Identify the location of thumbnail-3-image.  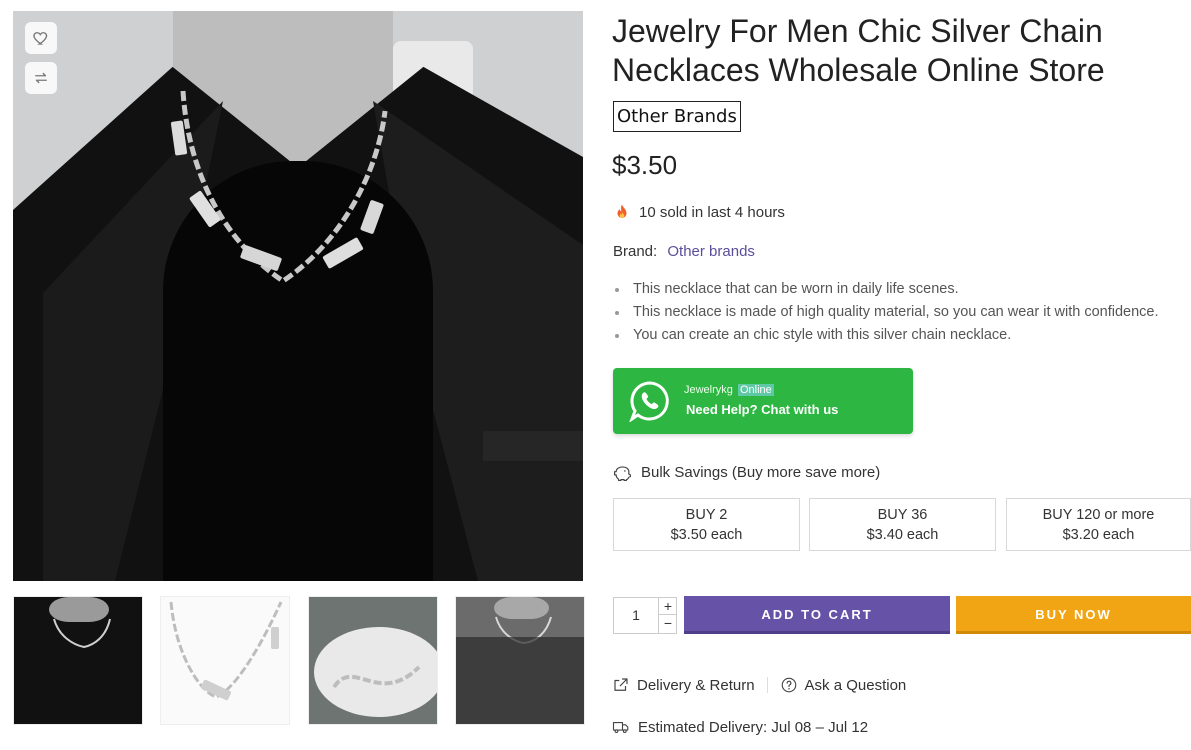
(373, 660).